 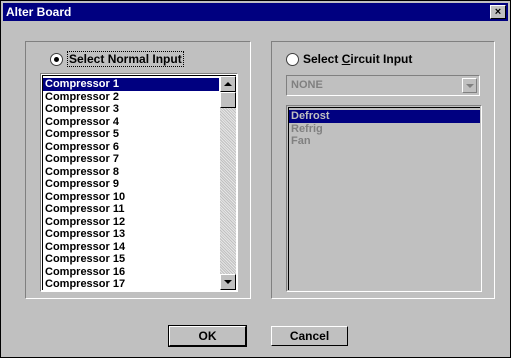 What do you see at coordinates (307, 85) in the screenshot?
I see `combo-value: NONE` at bounding box center [307, 85].